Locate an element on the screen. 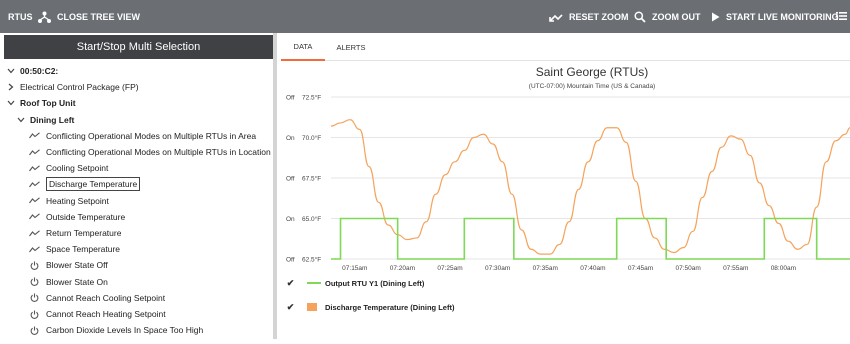 This screenshot has height=344, width=850. reset-zoom-label: RESET ZOOM is located at coordinates (599, 16).